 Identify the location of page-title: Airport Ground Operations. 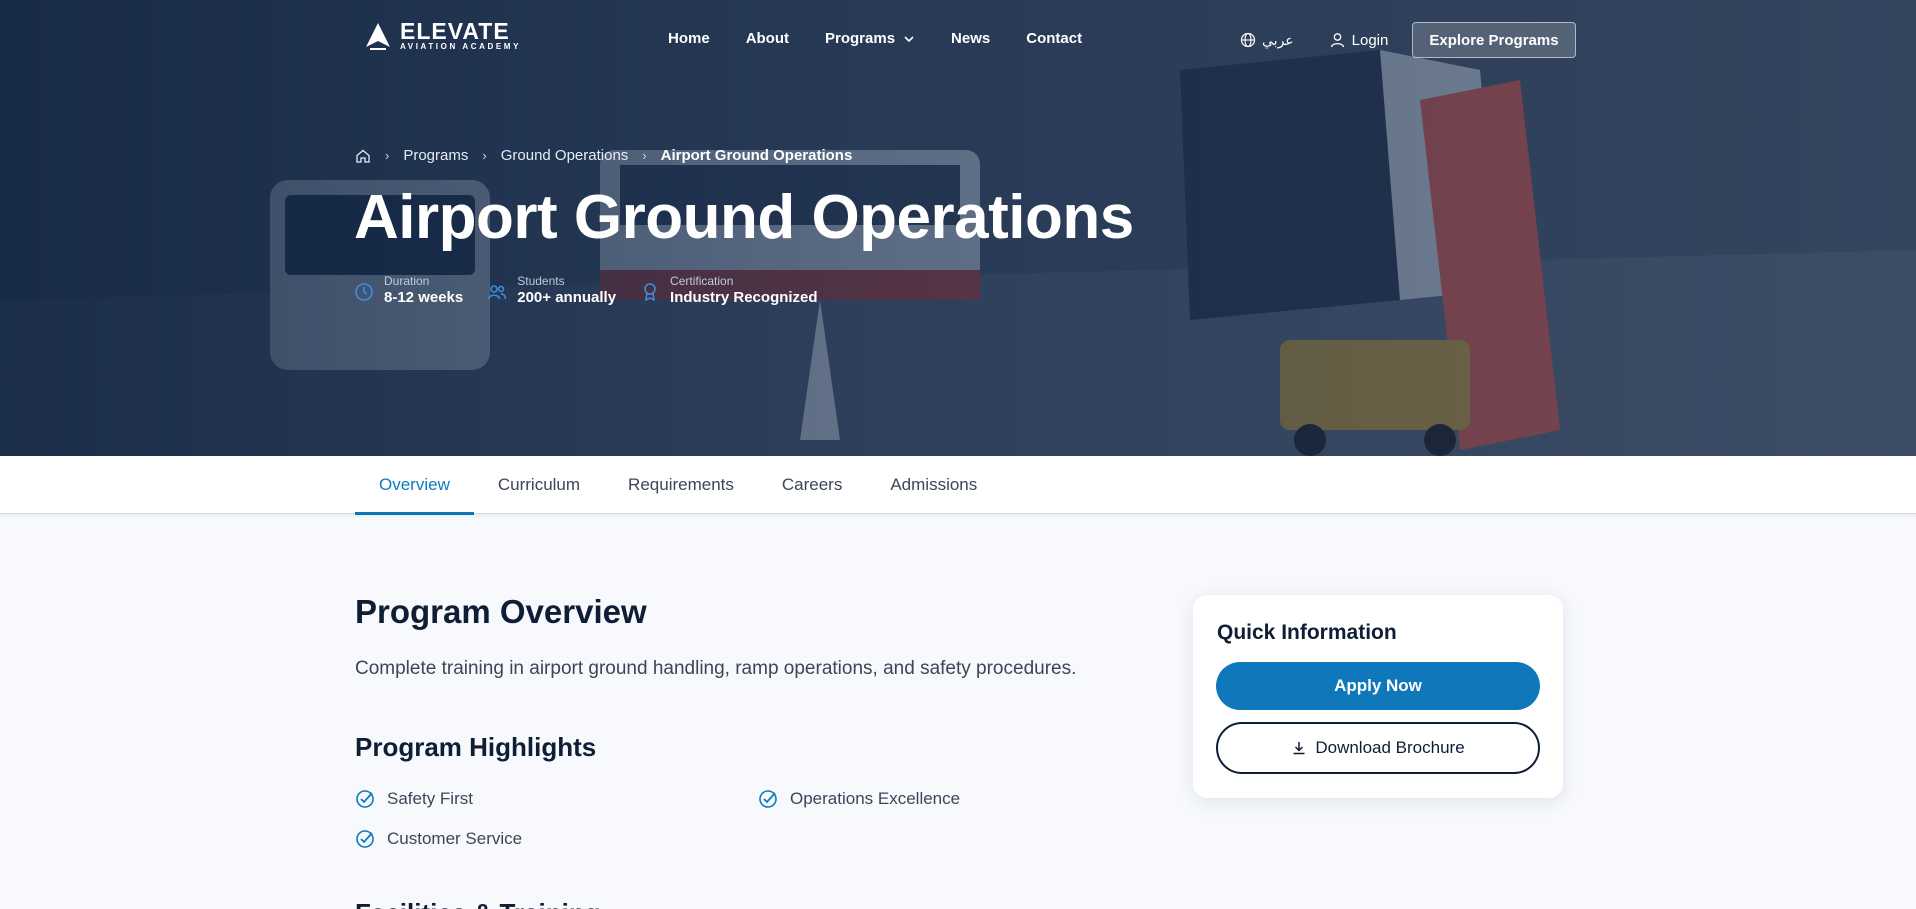
(744, 217).